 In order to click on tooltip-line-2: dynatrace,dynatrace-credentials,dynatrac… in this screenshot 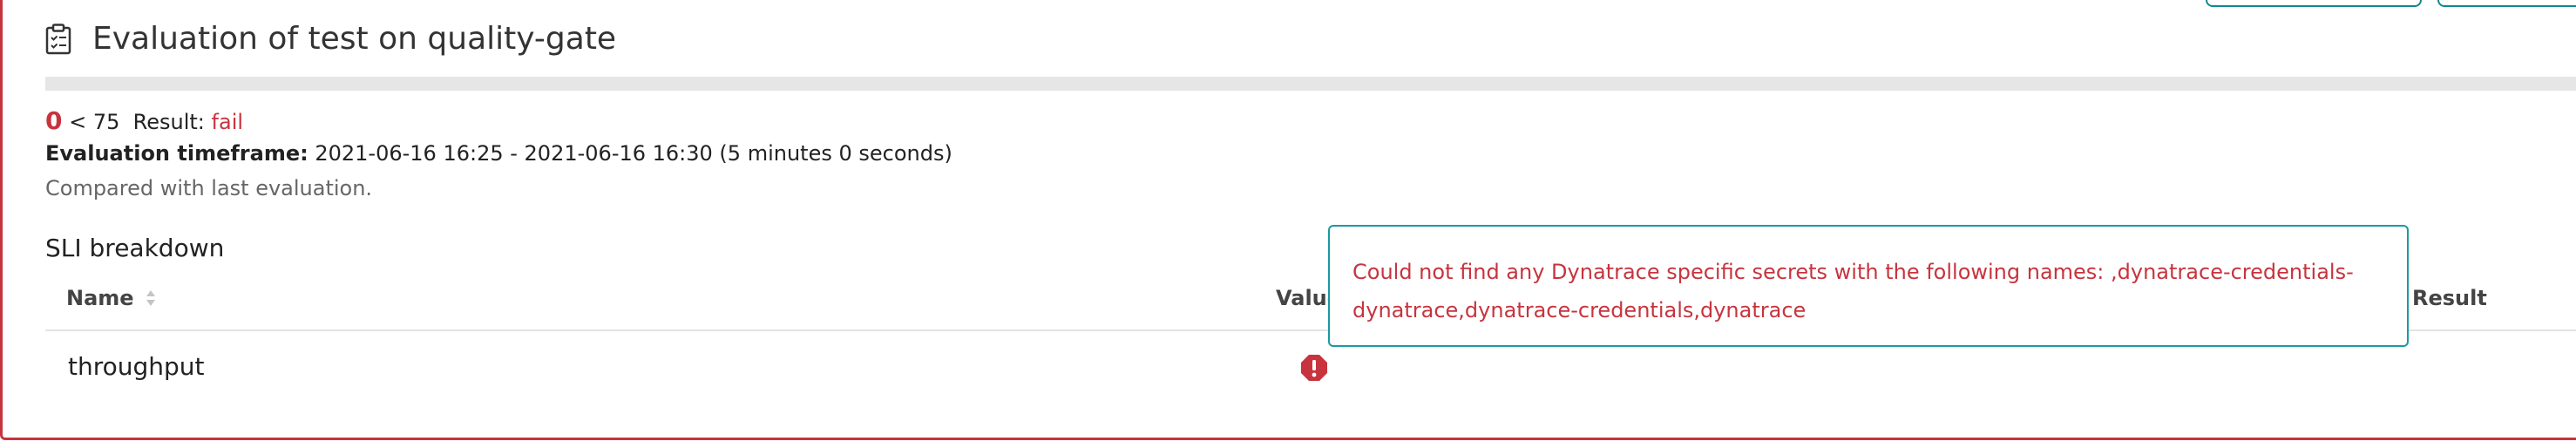, I will do `click(1580, 310)`.